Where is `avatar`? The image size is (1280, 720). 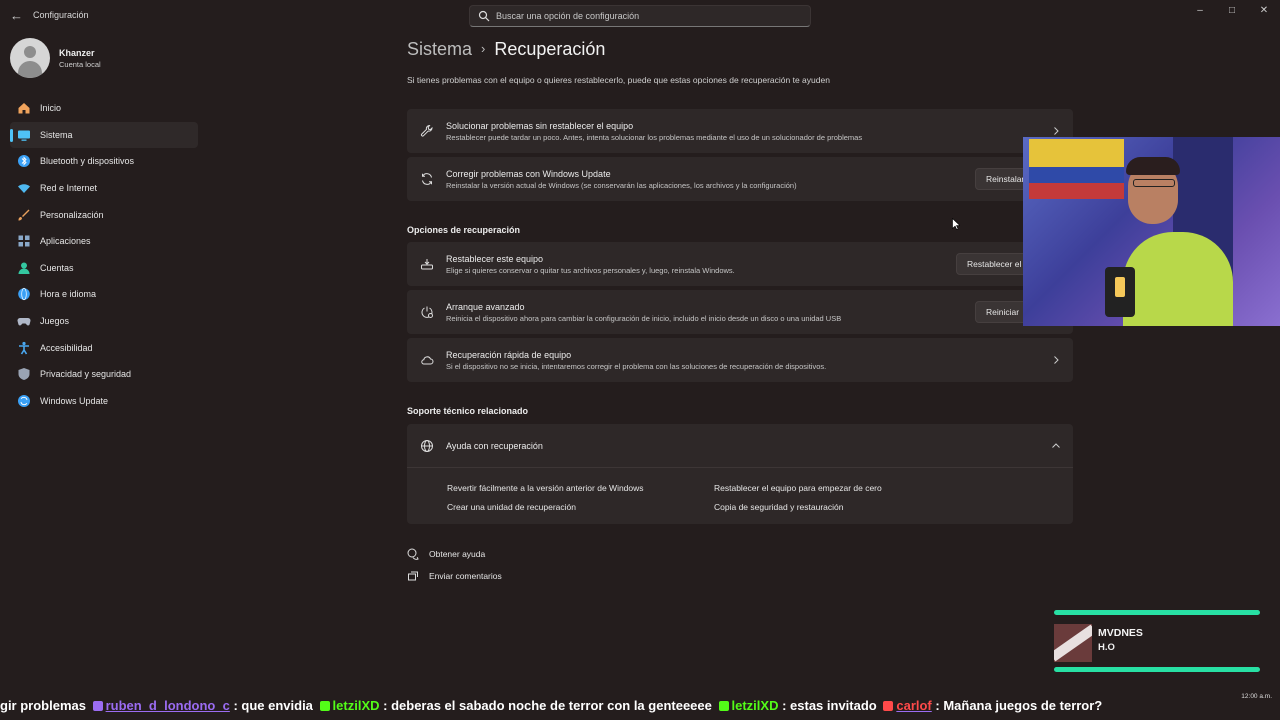 avatar is located at coordinates (30, 58).